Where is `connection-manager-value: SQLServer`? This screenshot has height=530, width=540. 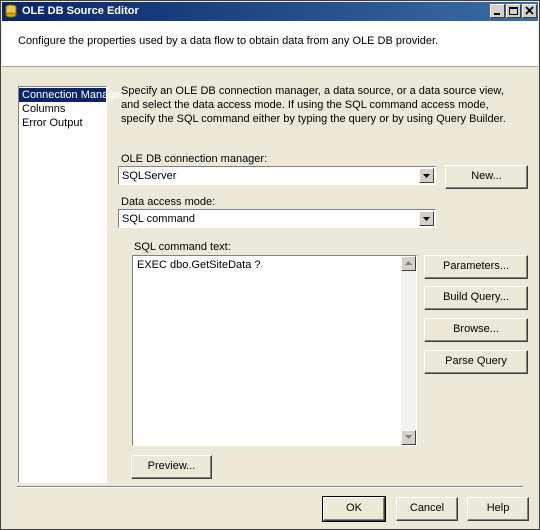
connection-manager-value: SQLServer is located at coordinates (149, 176).